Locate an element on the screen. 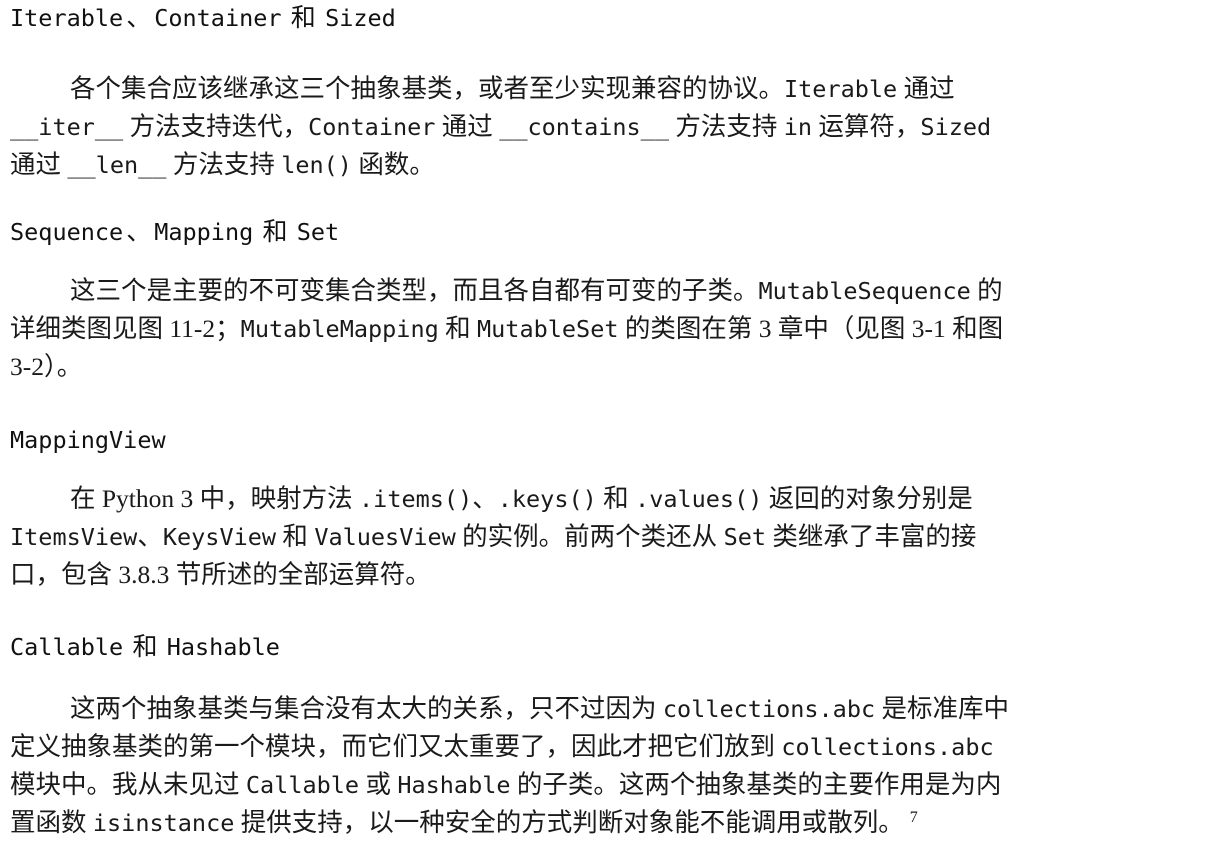 Image resolution: width=1223 pixels, height=855 pixels. inline-code: in is located at coordinates (798, 127).